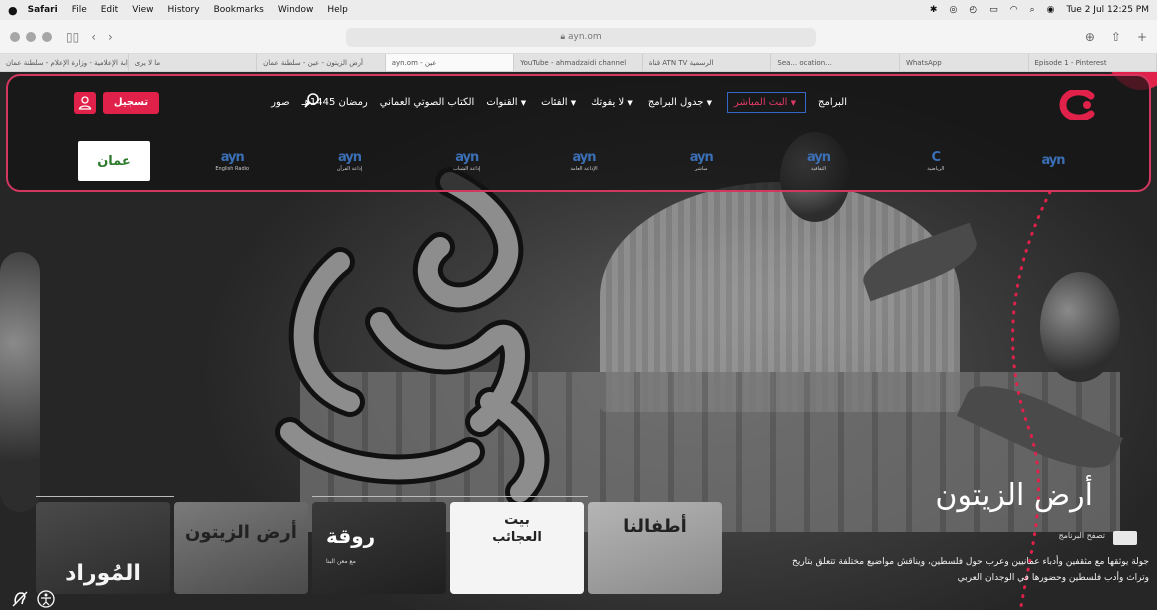 Image resolution: width=1157 pixels, height=610 pixels. I want to click on bluetooth-icon: ✱, so click(934, 10).